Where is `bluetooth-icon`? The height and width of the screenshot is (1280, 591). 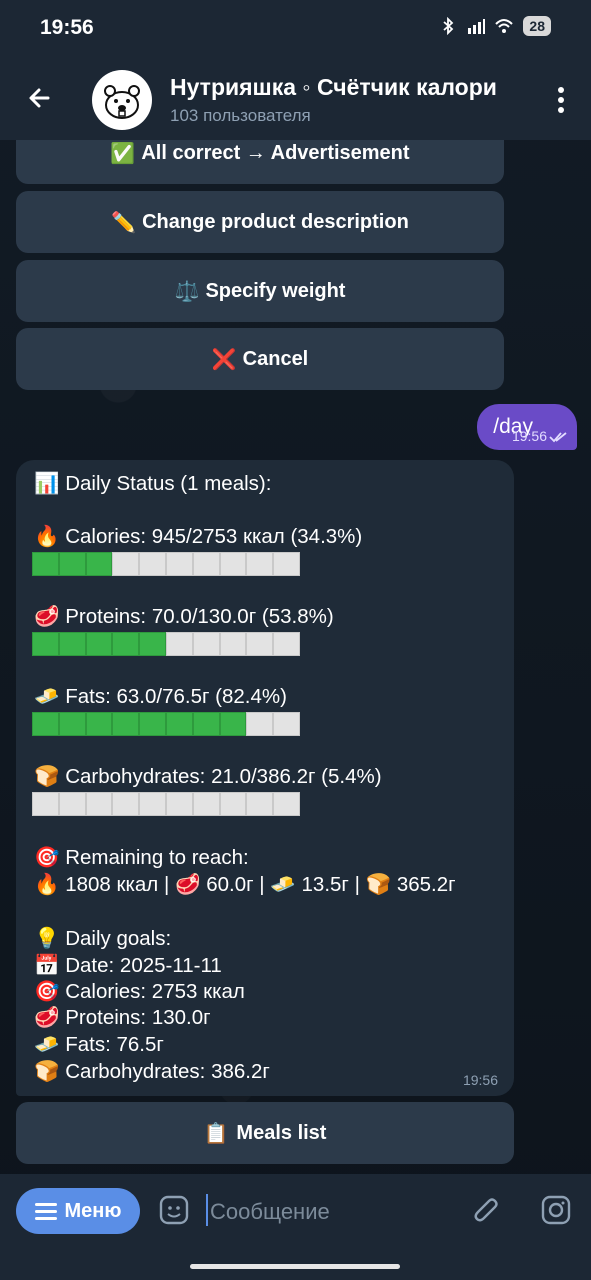
bluetooth-icon is located at coordinates (448, 26).